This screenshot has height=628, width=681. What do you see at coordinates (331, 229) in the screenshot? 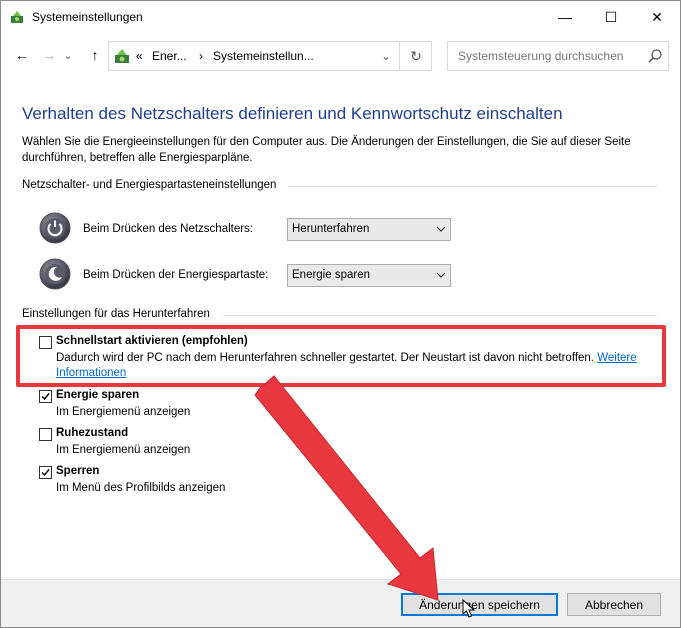
I see `power-button-action-value: Herunterfahren` at bounding box center [331, 229].